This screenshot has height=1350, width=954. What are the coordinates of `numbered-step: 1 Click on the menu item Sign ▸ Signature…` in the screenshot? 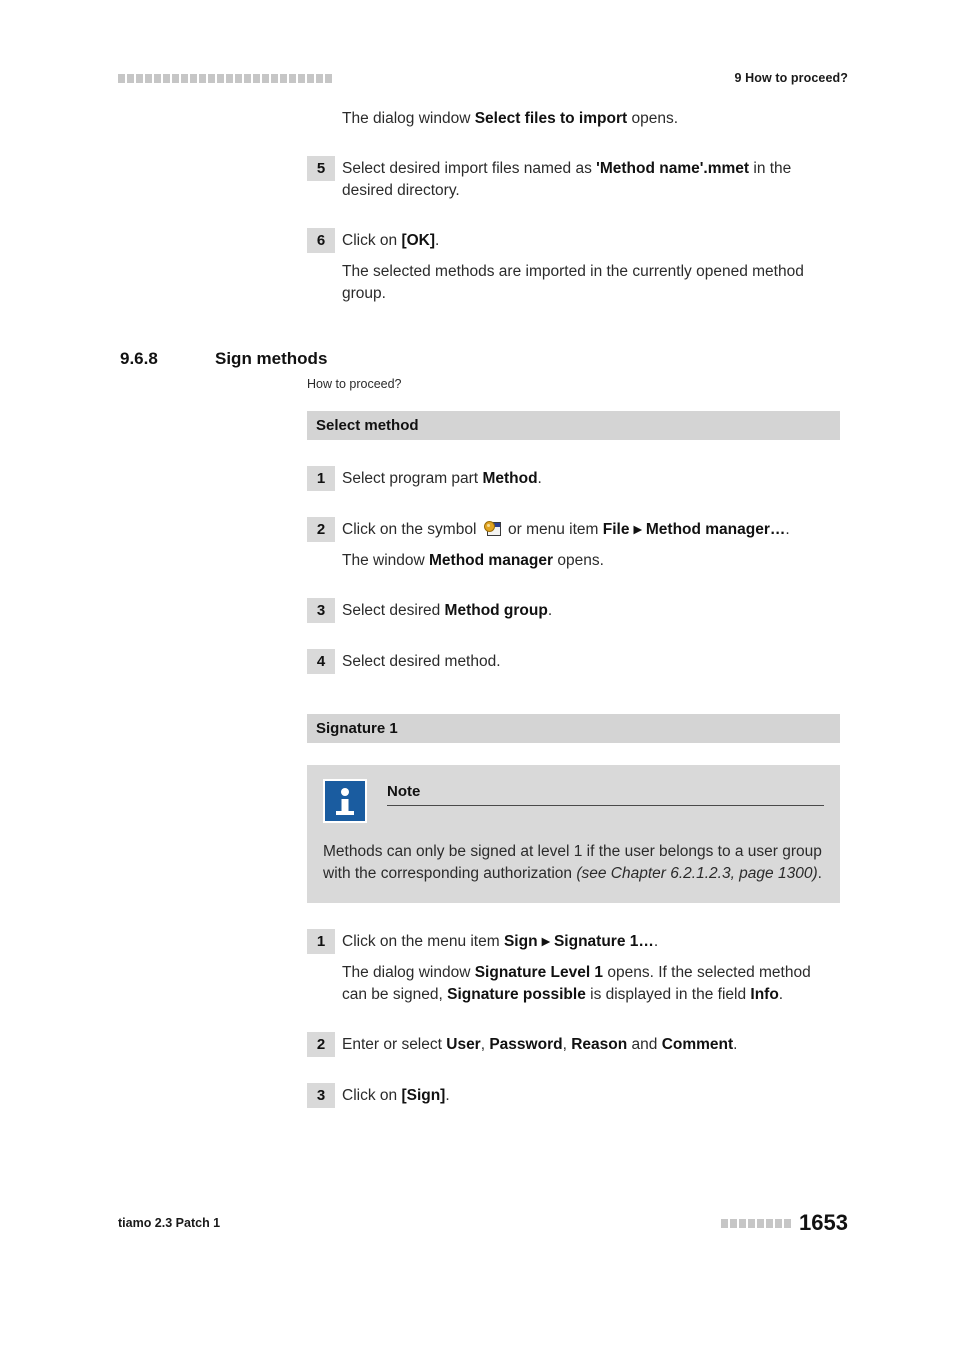 It's located at (573, 941).